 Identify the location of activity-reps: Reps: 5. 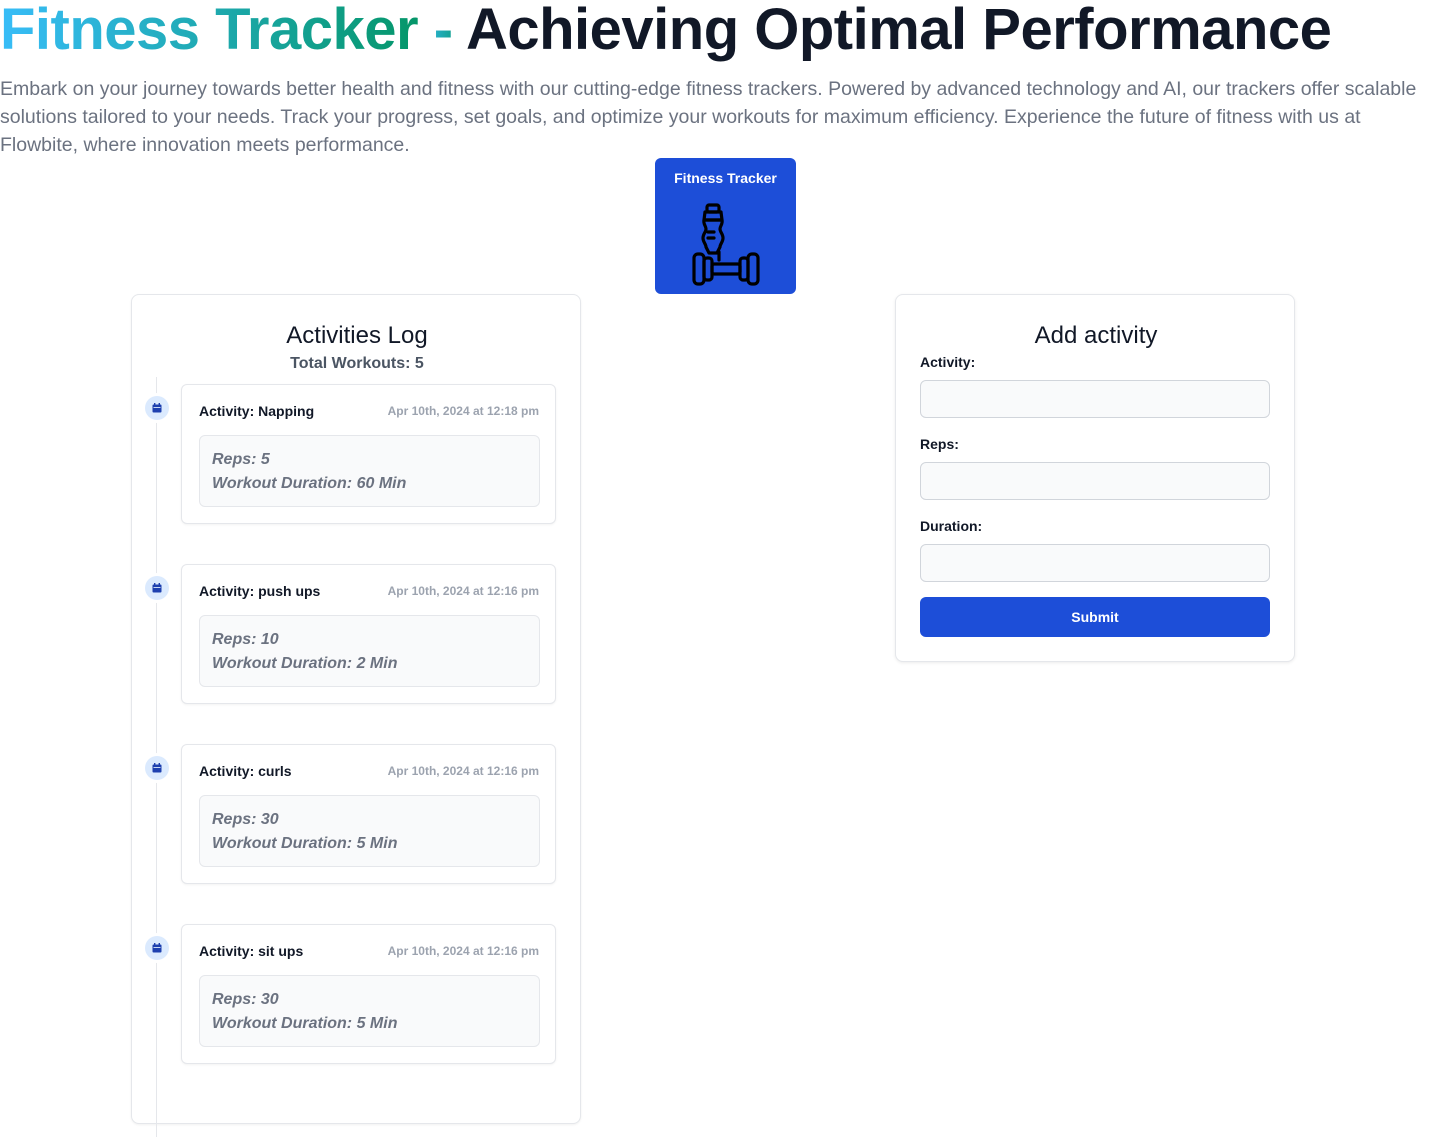
(241, 459).